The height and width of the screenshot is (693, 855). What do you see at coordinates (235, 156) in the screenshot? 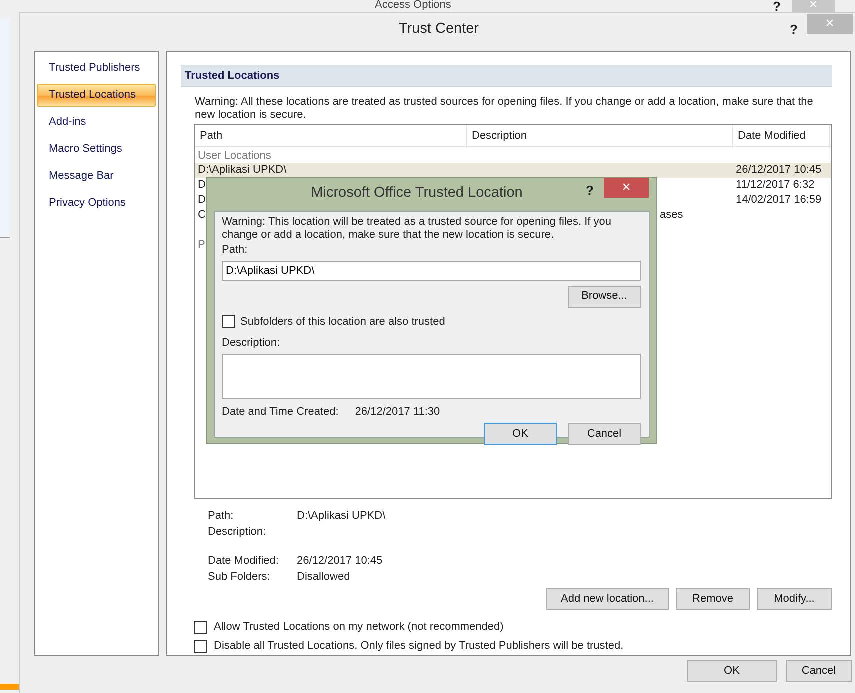
I see `group-label: User Locations` at bounding box center [235, 156].